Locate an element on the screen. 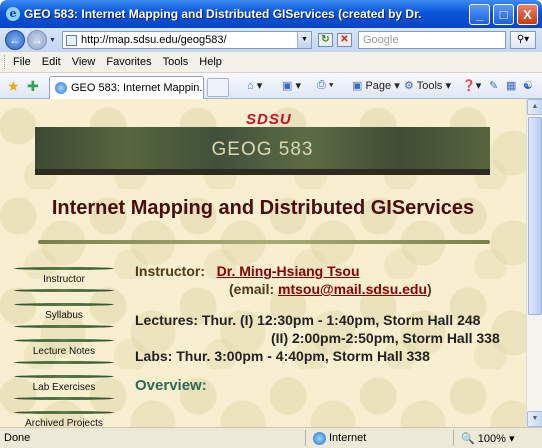 This screenshot has width=542, height=448. nav-archived-projects: Archived Projects is located at coordinates (64, 419).